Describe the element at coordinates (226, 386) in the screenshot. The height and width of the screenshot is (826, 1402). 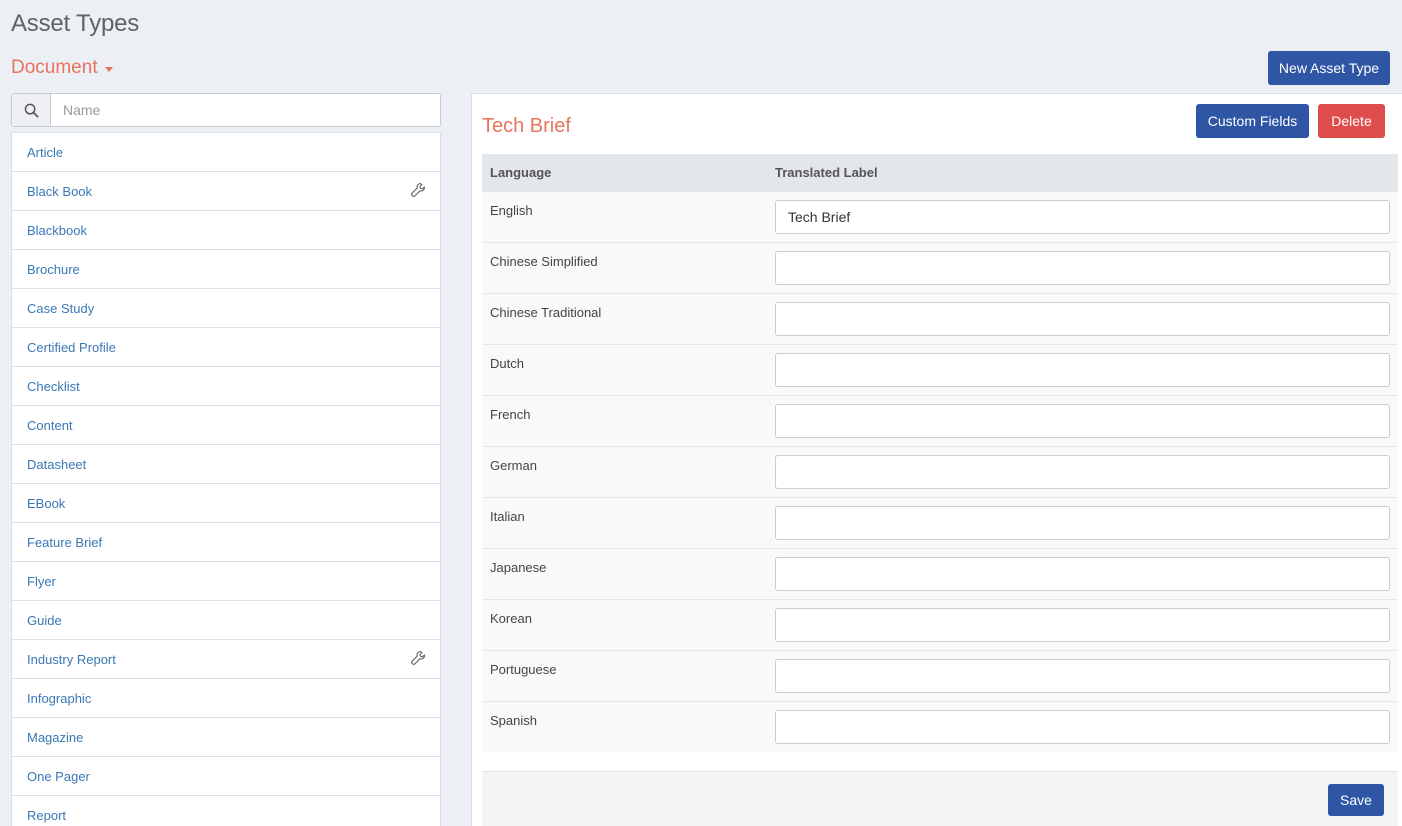
I see `asset-type-item: Checklist` at that location.